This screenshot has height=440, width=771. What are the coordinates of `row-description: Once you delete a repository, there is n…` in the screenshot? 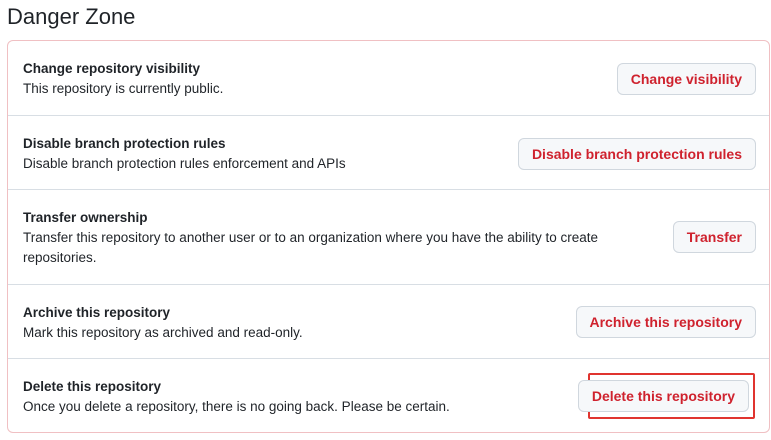 It's located at (236, 406).